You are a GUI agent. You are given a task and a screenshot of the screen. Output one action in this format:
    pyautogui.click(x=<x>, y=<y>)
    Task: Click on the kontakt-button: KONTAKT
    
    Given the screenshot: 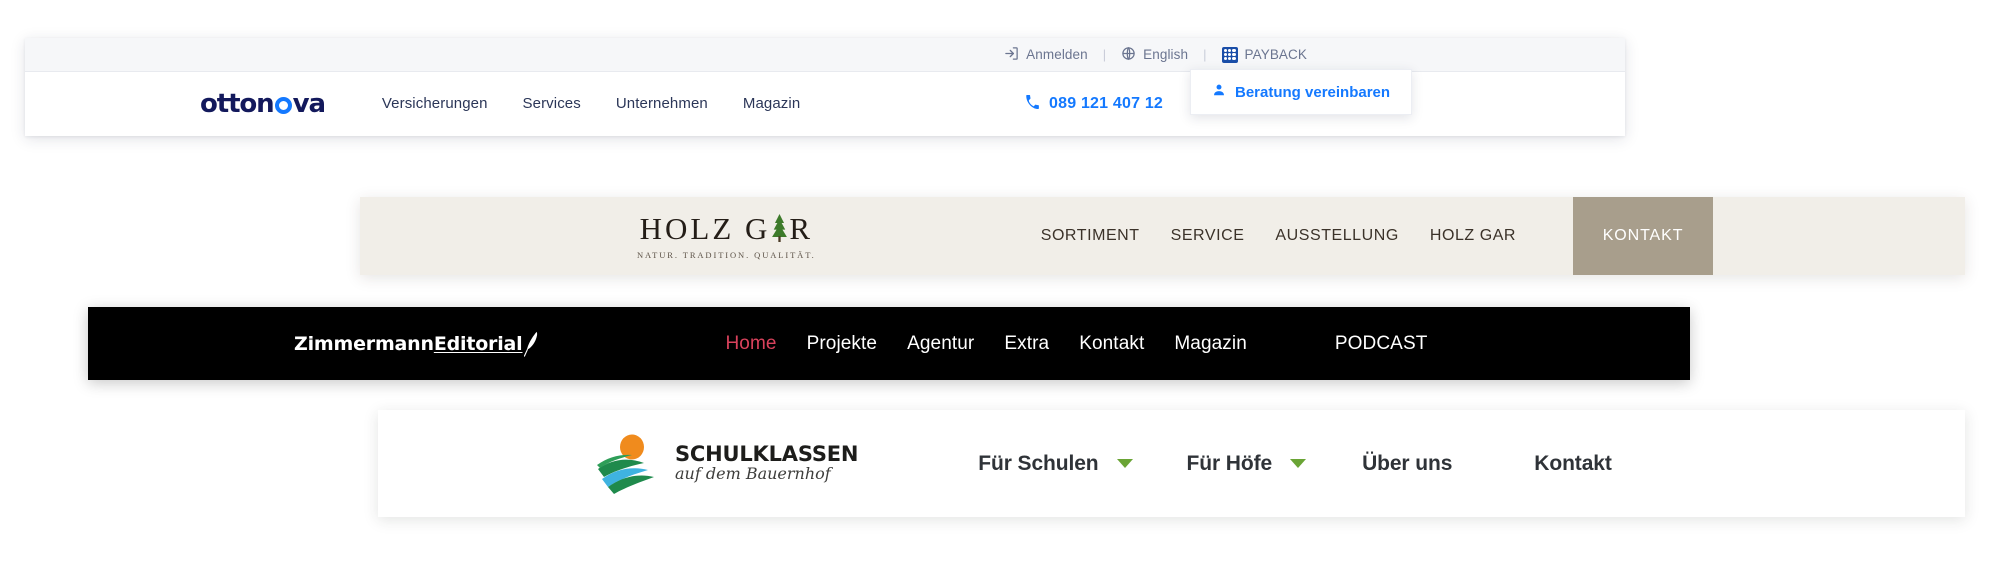 What is the action you would take?
    pyautogui.click(x=1643, y=236)
    